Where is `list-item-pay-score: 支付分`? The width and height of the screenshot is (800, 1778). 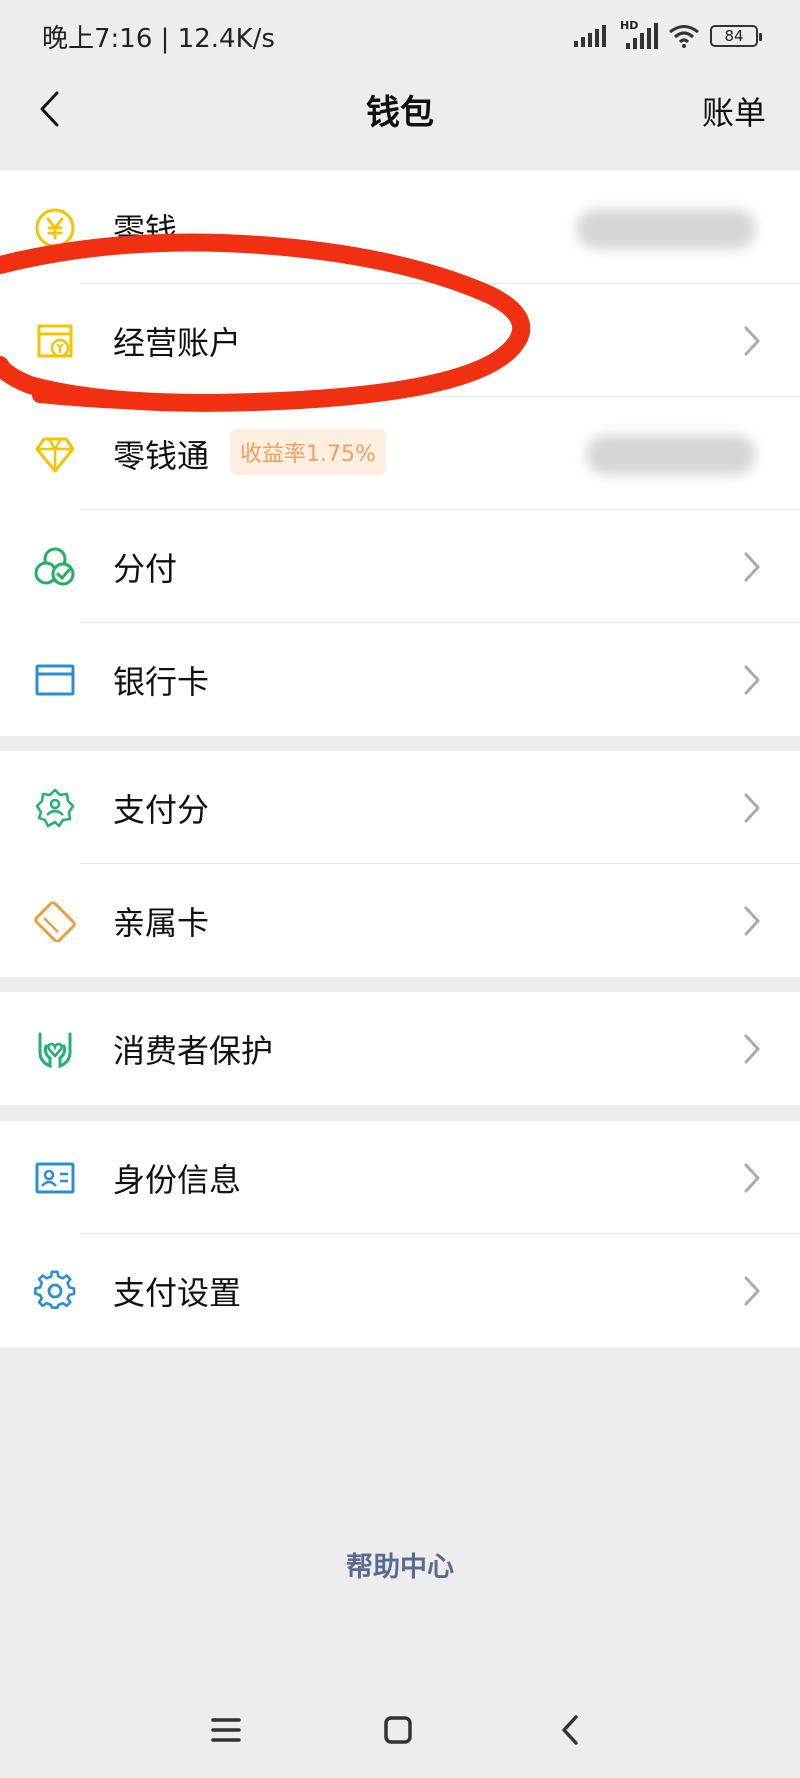 list-item-pay-score: 支付分 is located at coordinates (400, 807).